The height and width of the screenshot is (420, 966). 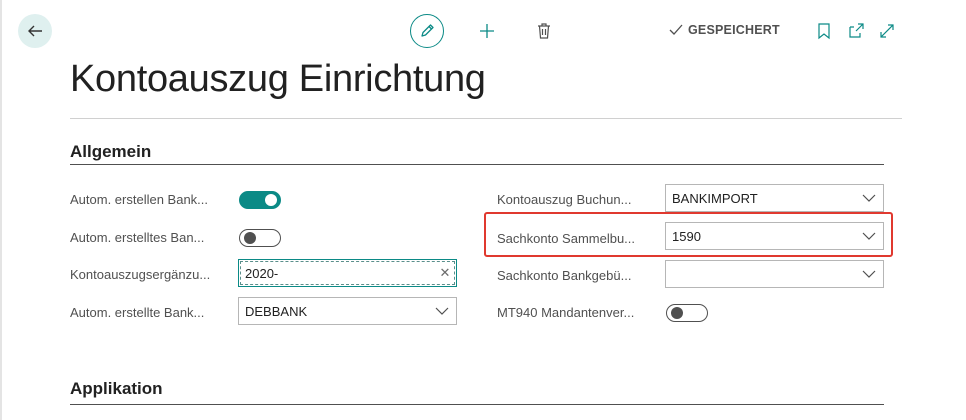 I want to click on toggle-auto-created-bank, so click(x=260, y=238).